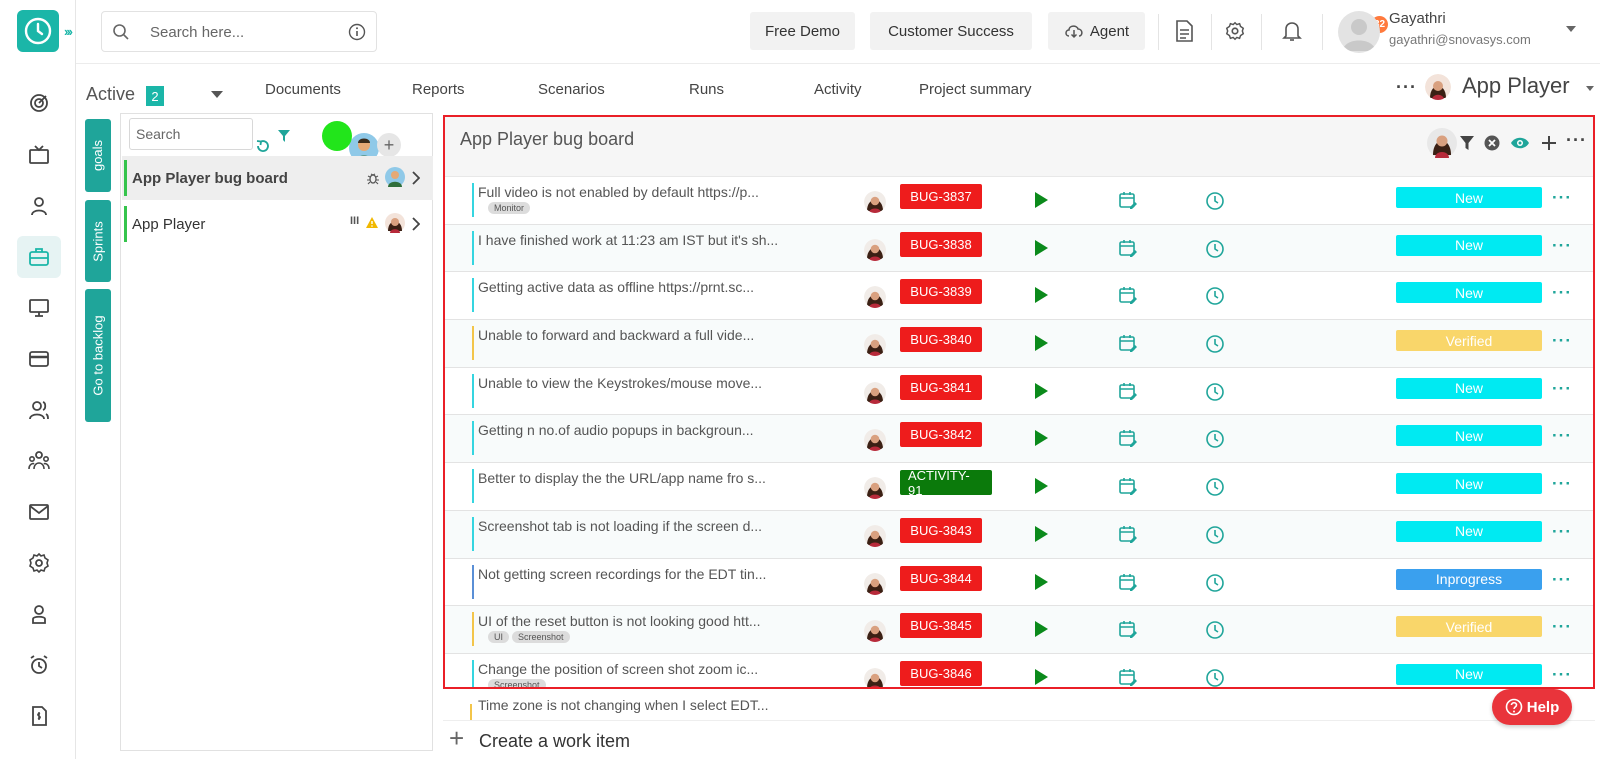 This screenshot has width=1600, height=759. I want to click on tab-scenarios: Scenarios, so click(571, 89).